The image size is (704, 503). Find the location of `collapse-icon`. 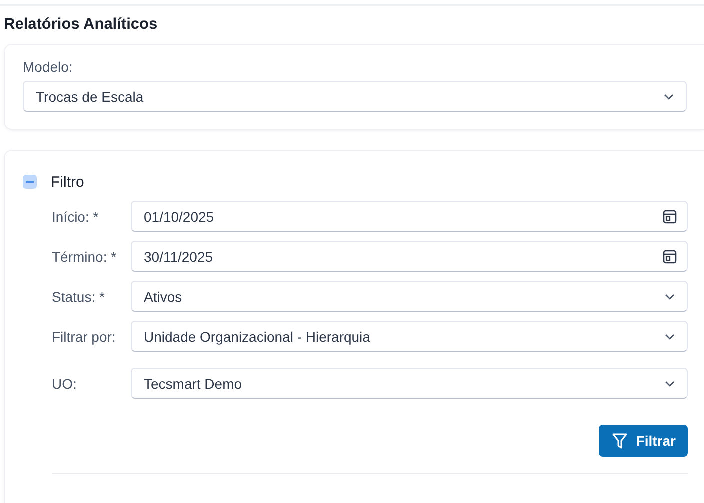

collapse-icon is located at coordinates (30, 182).